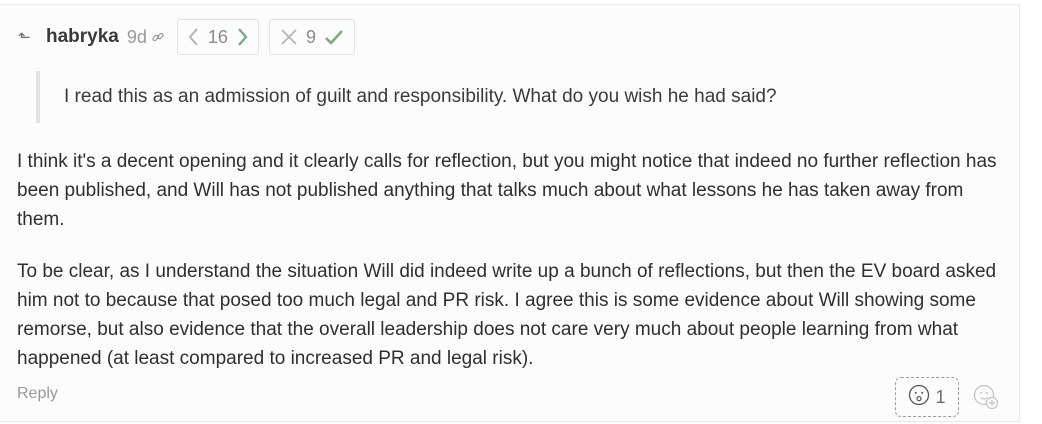 Image resolution: width=1042 pixels, height=424 pixels. What do you see at coordinates (82, 37) in the screenshot?
I see `author-username: habryka` at bounding box center [82, 37].